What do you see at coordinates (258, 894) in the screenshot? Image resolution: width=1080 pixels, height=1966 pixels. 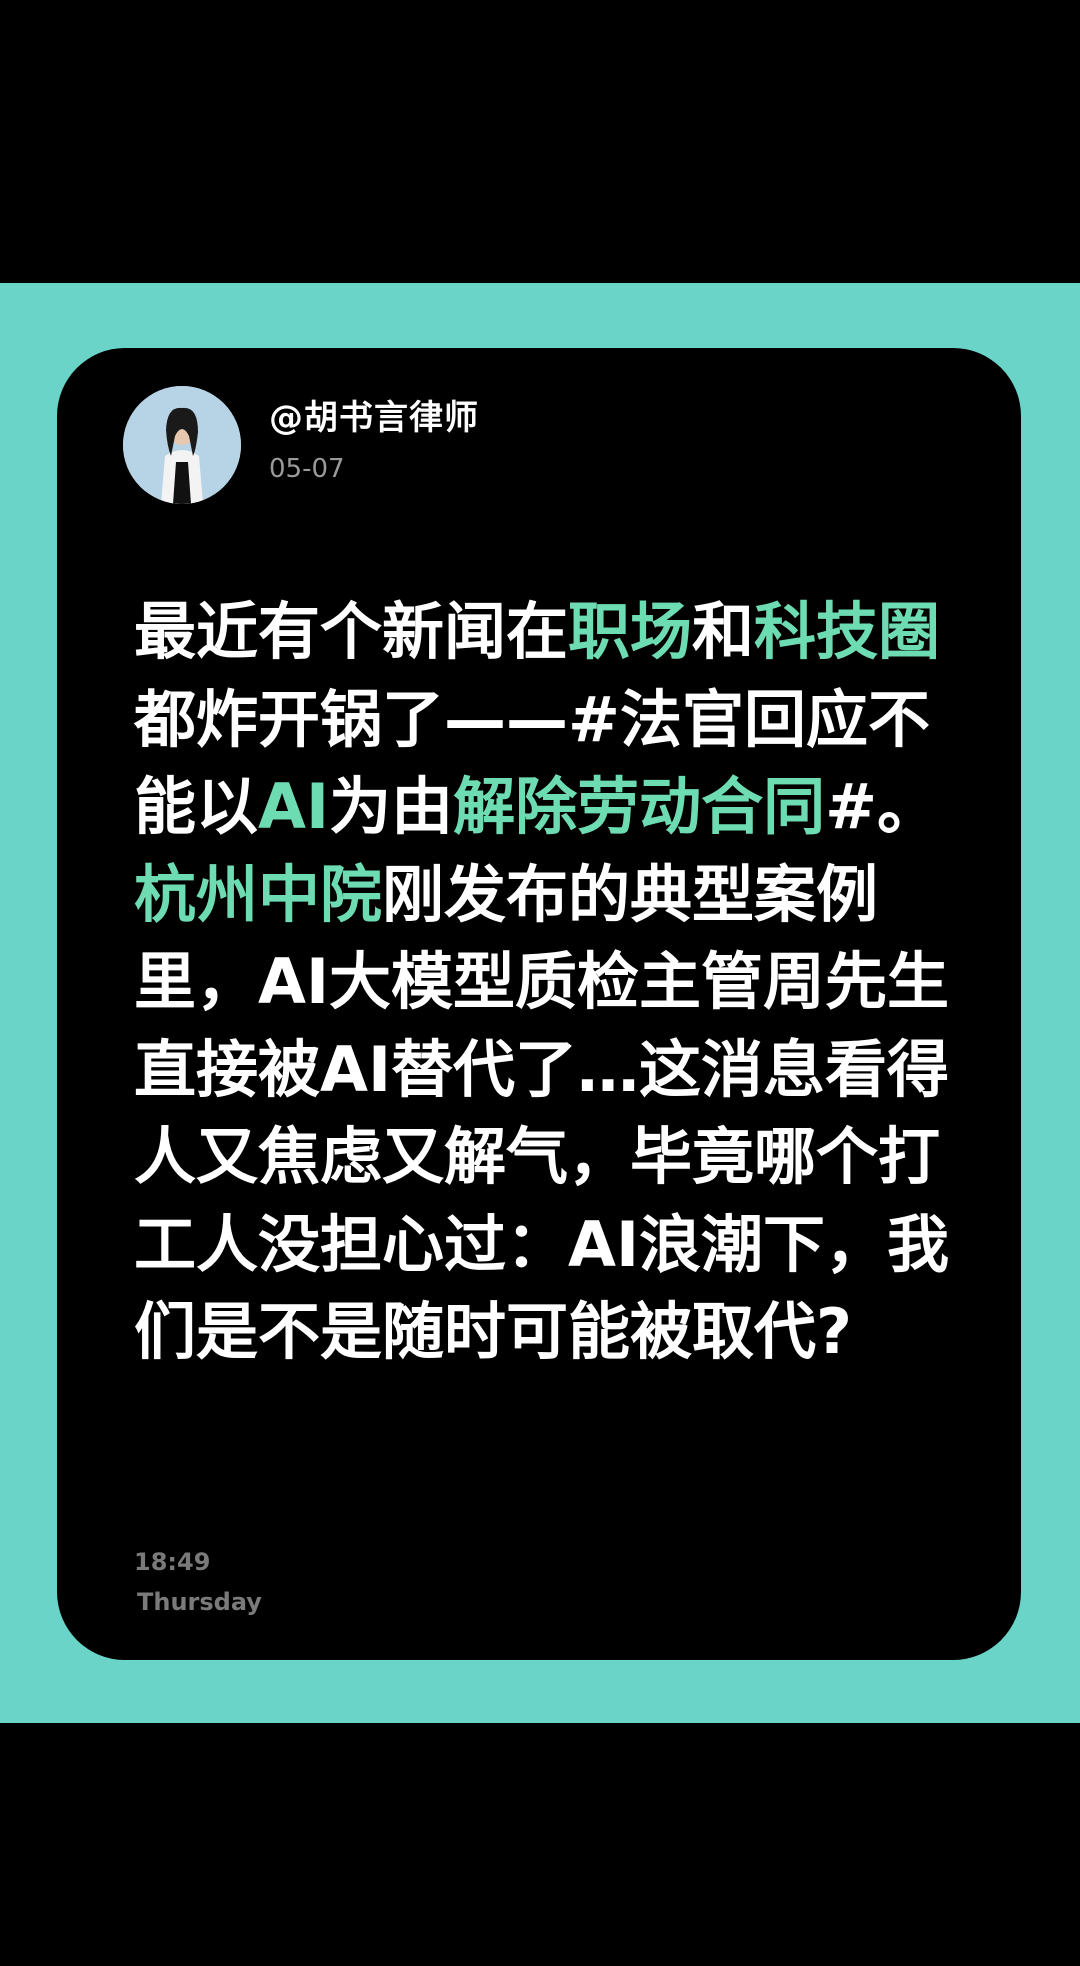 I see `highlight-segment: 杭州中院` at bounding box center [258, 894].